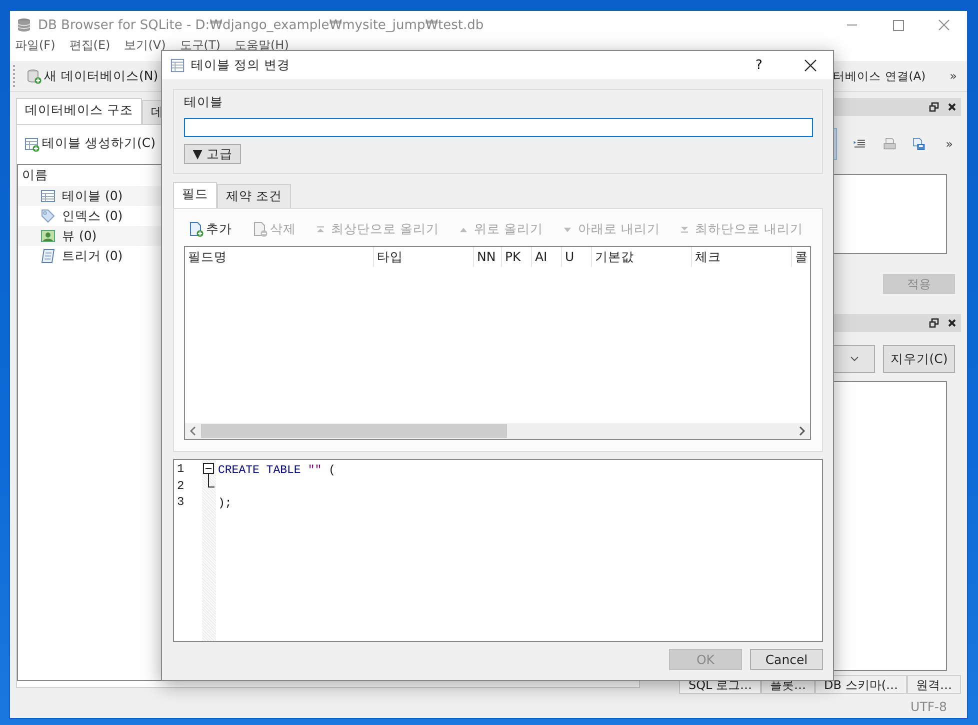  I want to click on window-title: DB Browser for SQLite - D:₩django_example₩mysite_jump₩test.db, so click(261, 25).